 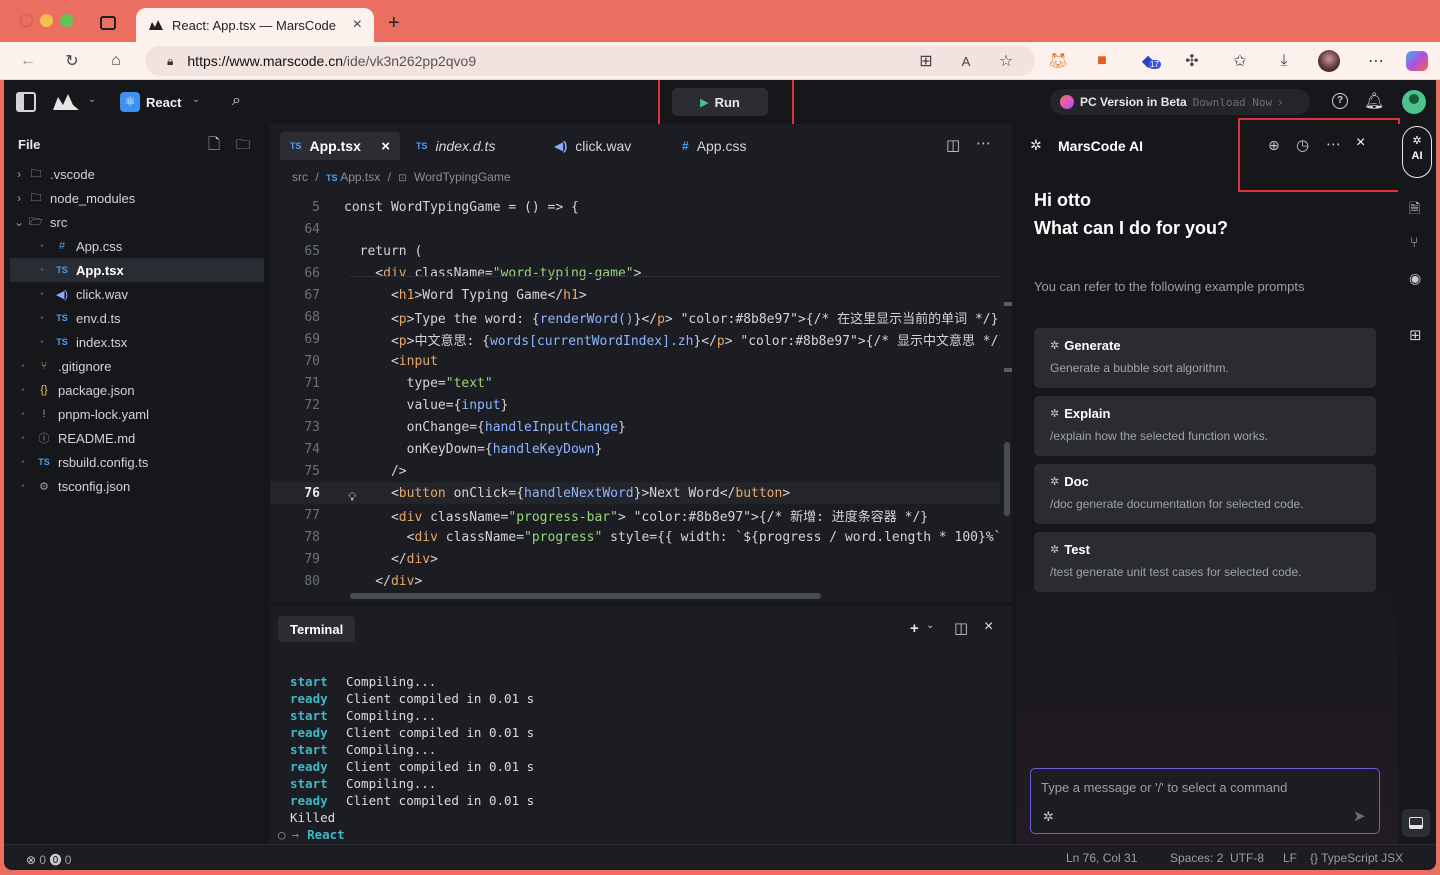 What do you see at coordinates (1329, 61) in the screenshot?
I see `profile-avatar` at bounding box center [1329, 61].